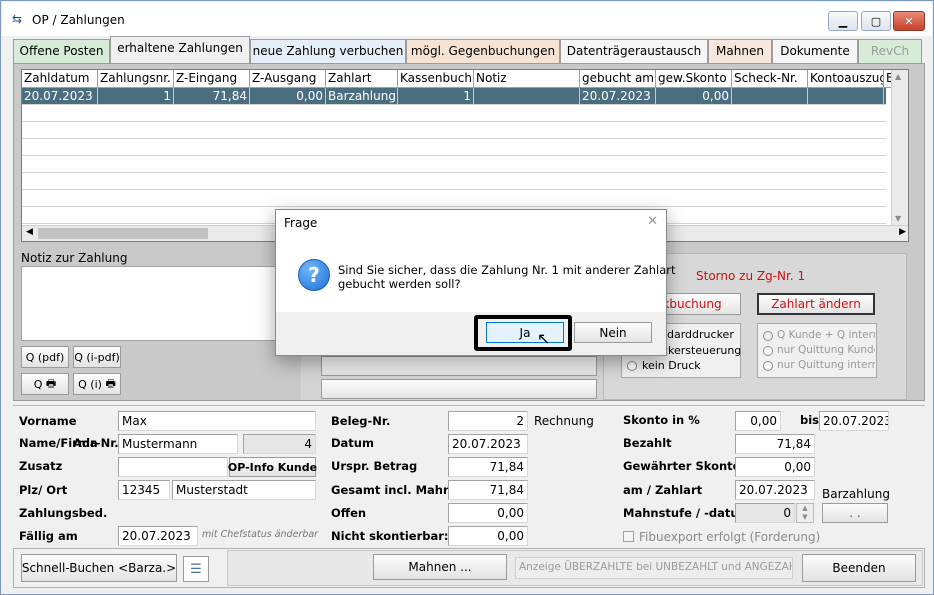 The height and width of the screenshot is (595, 934). What do you see at coordinates (288, 79) in the screenshot?
I see `col-z-ausgang: Z-Ausgang` at bounding box center [288, 79].